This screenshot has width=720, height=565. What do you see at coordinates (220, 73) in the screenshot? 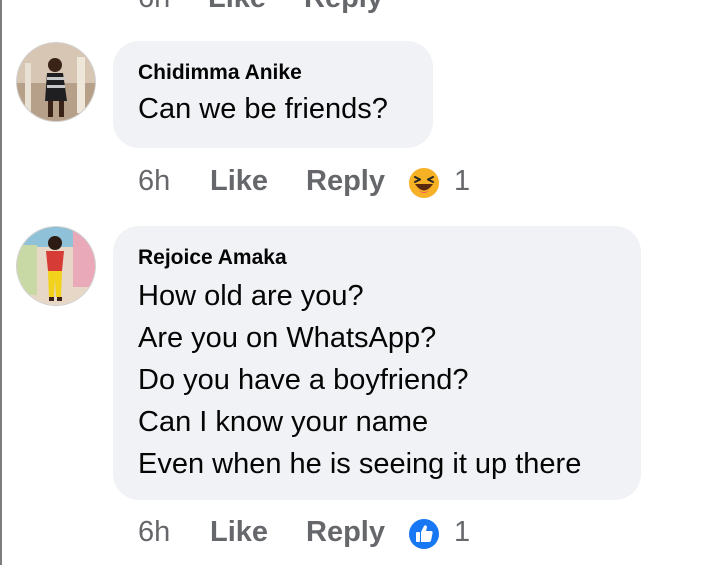
I see `comment-author: Chidimma Anike` at bounding box center [220, 73].